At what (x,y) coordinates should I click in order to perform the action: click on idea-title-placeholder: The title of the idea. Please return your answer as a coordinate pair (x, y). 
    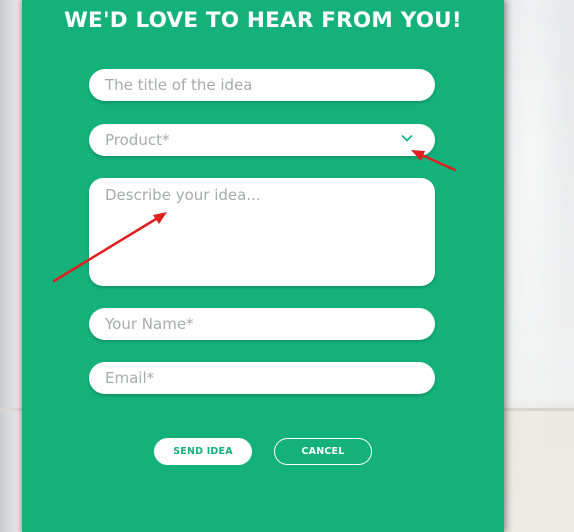
    Looking at the image, I should click on (179, 85).